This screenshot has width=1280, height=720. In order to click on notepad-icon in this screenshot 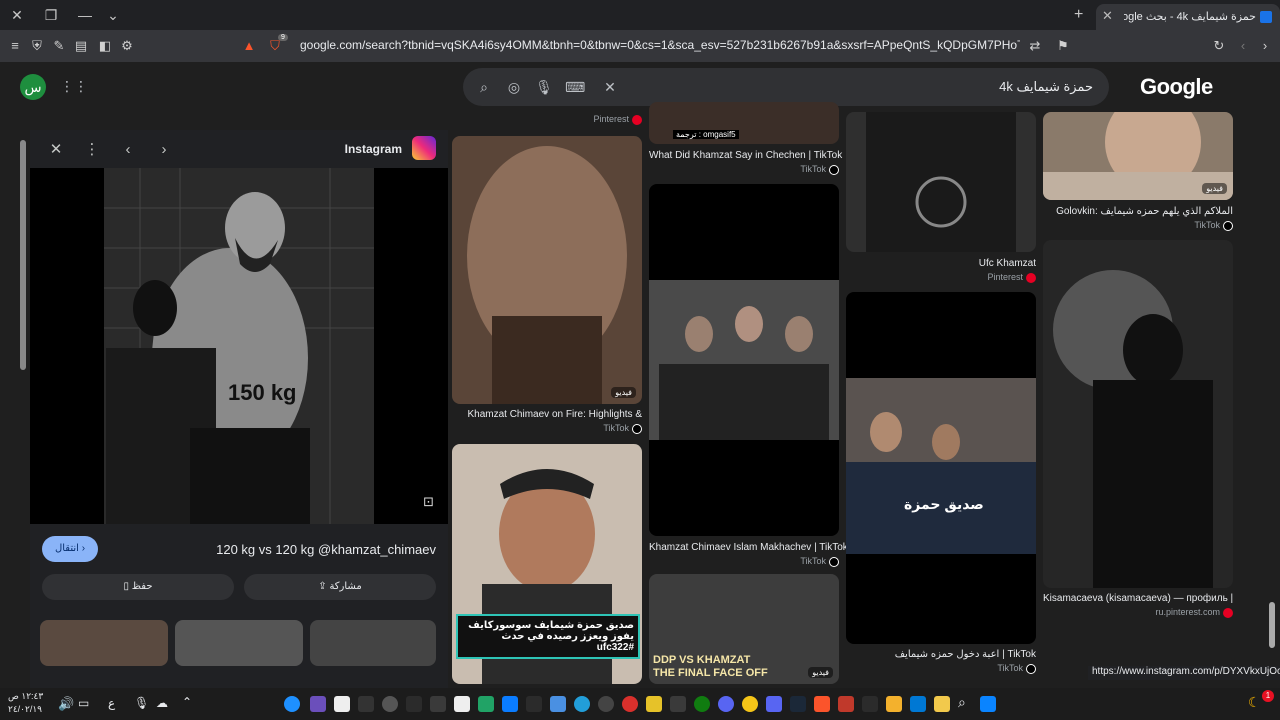, I will do `click(342, 704)`.